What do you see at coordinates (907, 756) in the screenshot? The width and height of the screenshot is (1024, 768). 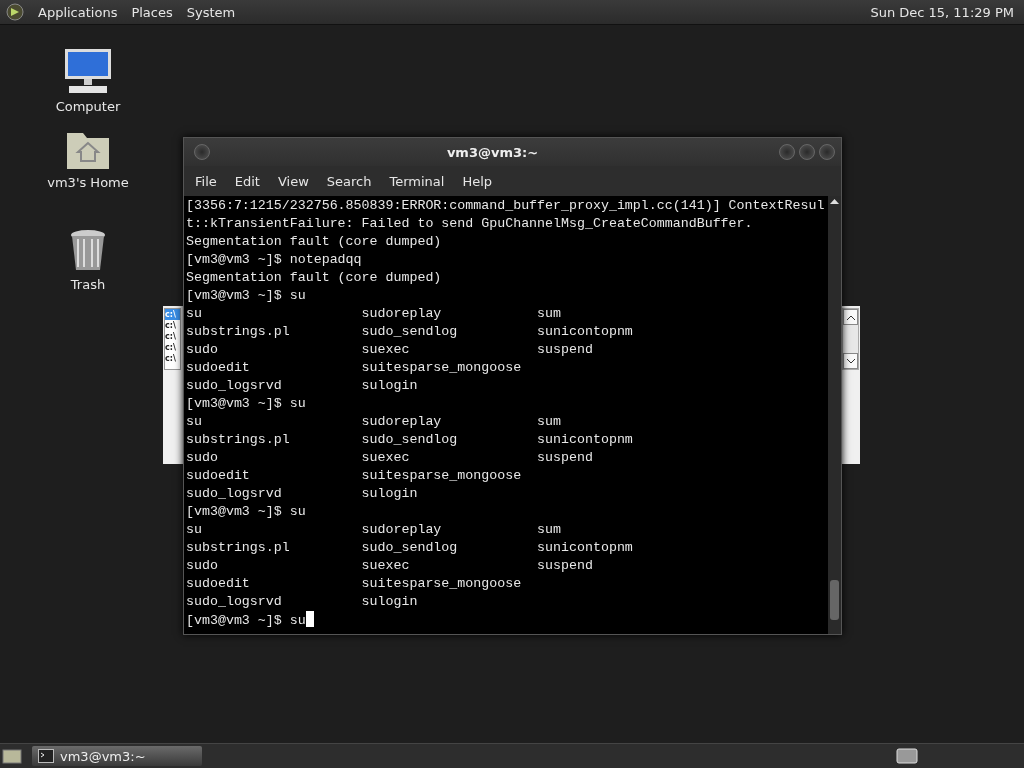 I see `workspace-icon` at bounding box center [907, 756].